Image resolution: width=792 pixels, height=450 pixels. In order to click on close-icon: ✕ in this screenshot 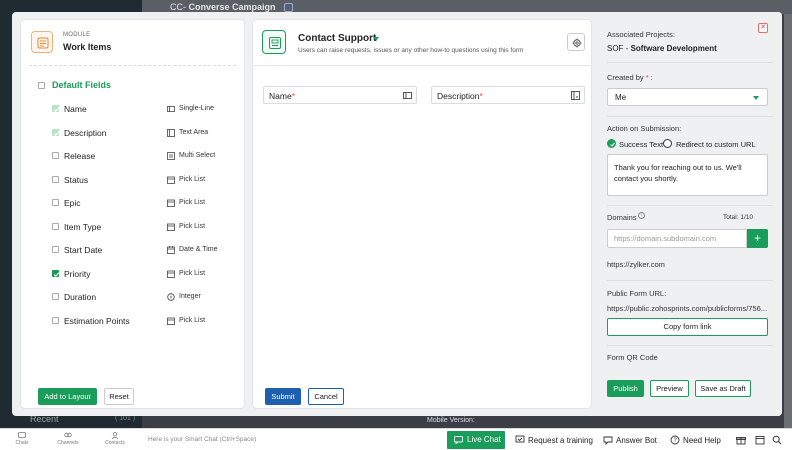, I will do `click(763, 28)`.